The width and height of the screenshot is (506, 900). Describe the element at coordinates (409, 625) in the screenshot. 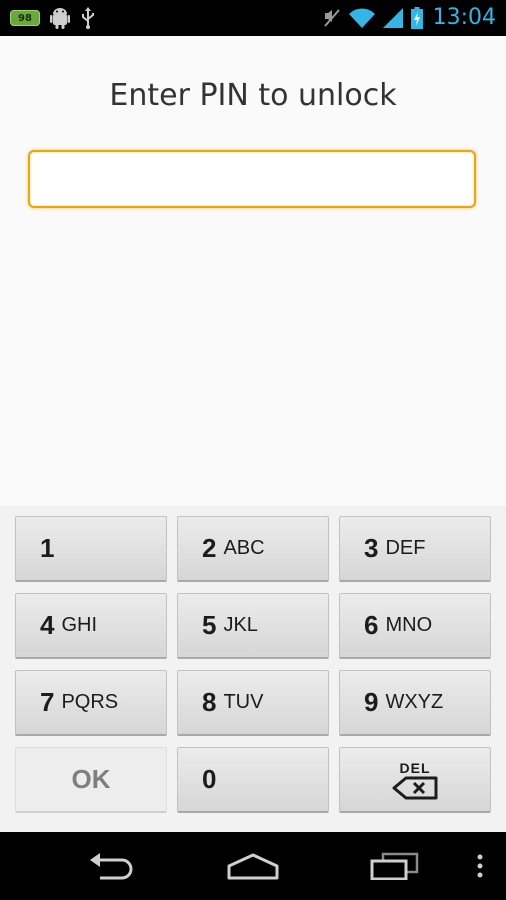

I see `key-letters: MNO` at that location.